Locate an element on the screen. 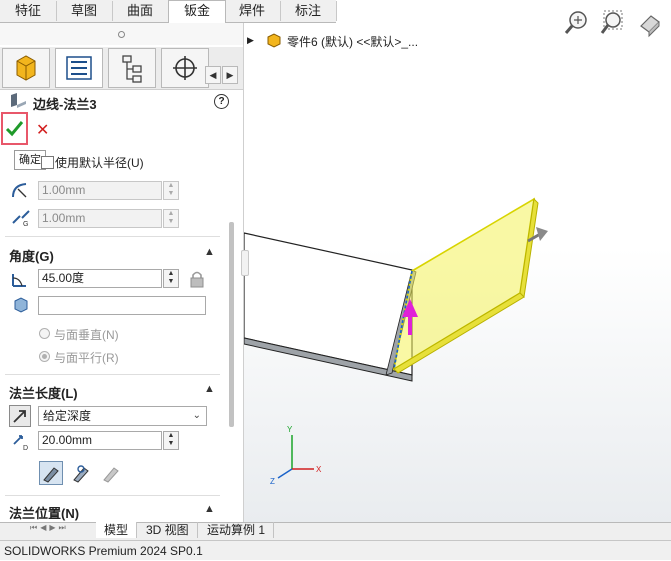  gap-distance-icon: G is located at coordinates (21, 218).